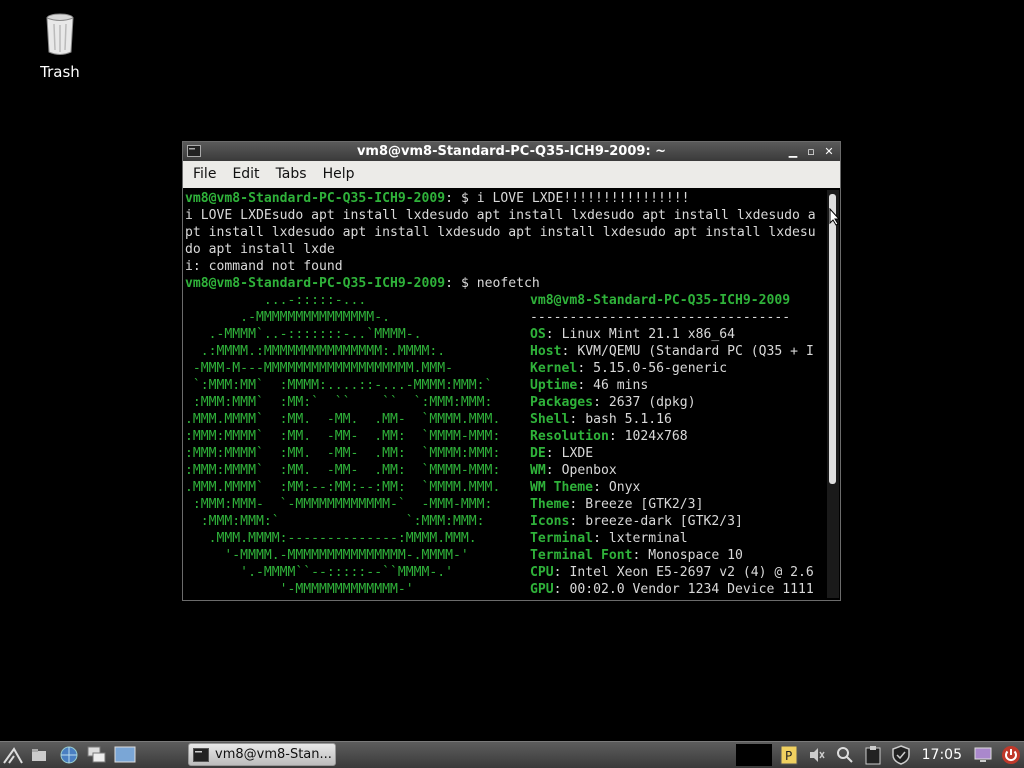  What do you see at coordinates (339, 402) in the screenshot?
I see `neofetch-logo-line: :MMM:MMM` :MM:` `` `` `:MMM:MMM:` at bounding box center [339, 402].